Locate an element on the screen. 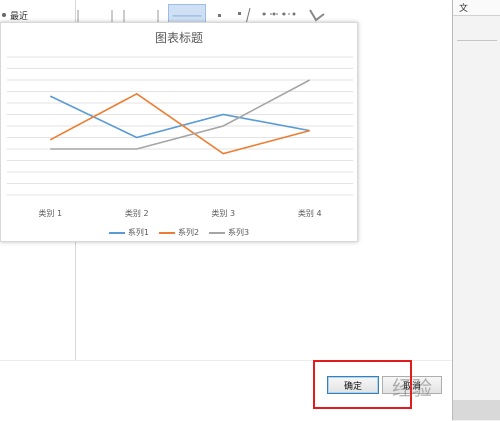 The height and width of the screenshot is (421, 500). category-label: 类别 4 is located at coordinates (309, 213).